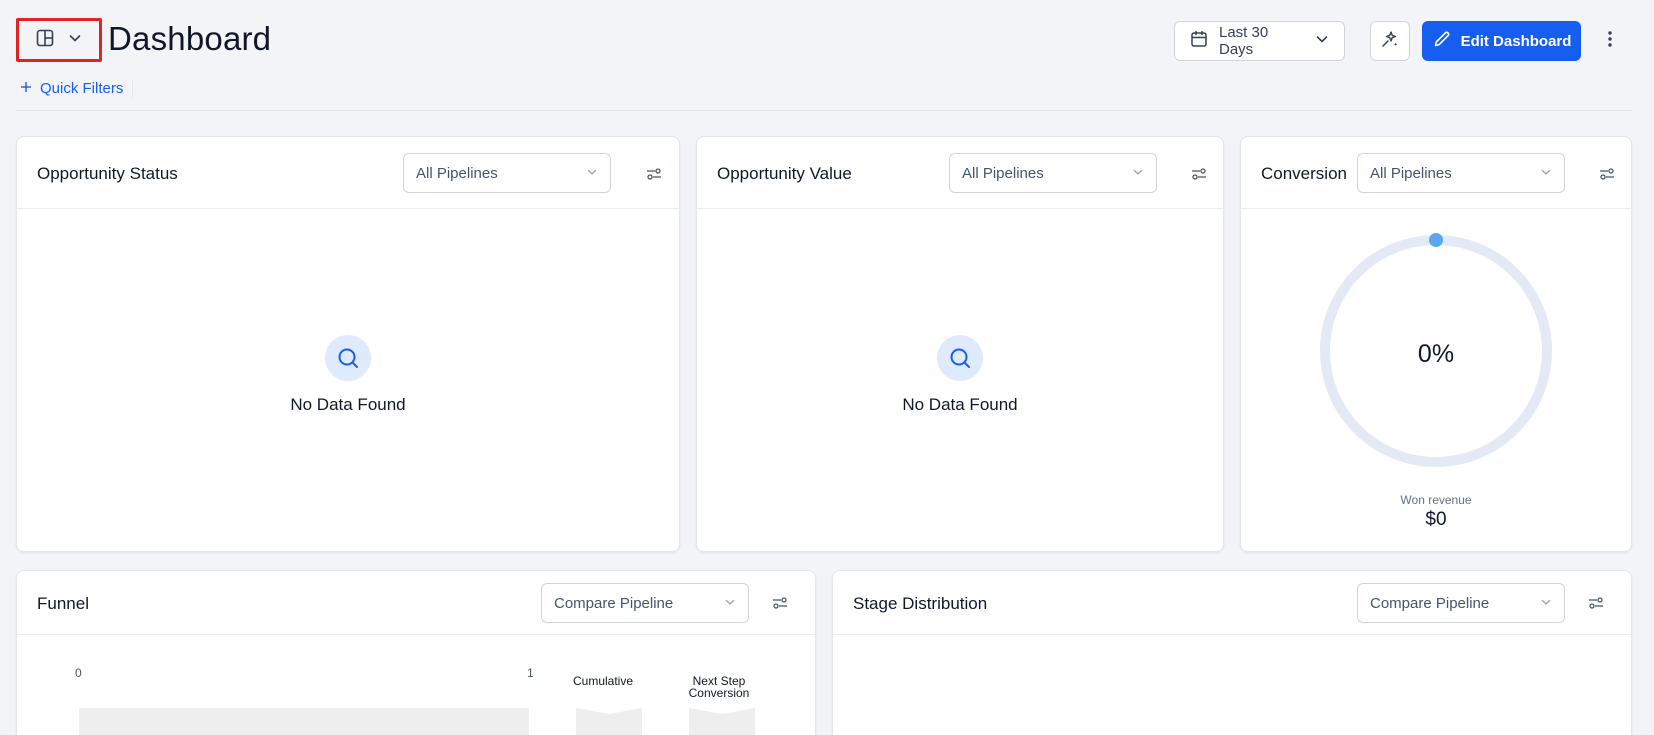 This screenshot has width=1654, height=735. I want to click on cumulative-chevron-shape, so click(609, 721).